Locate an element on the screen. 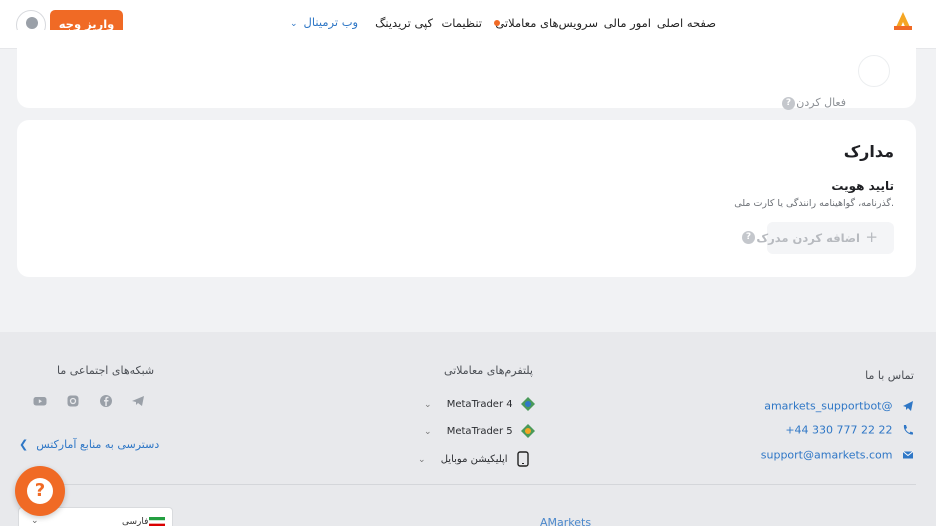 This screenshot has width=936, height=526. add-document-label: اضافه کردن مدرک is located at coordinates (808, 238).